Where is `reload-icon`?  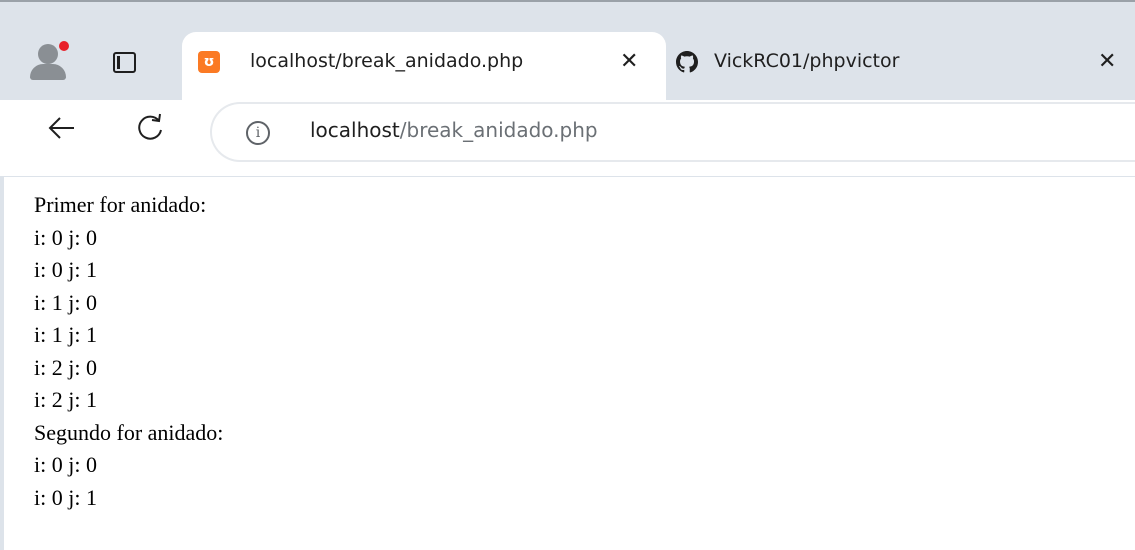
reload-icon is located at coordinates (150, 128).